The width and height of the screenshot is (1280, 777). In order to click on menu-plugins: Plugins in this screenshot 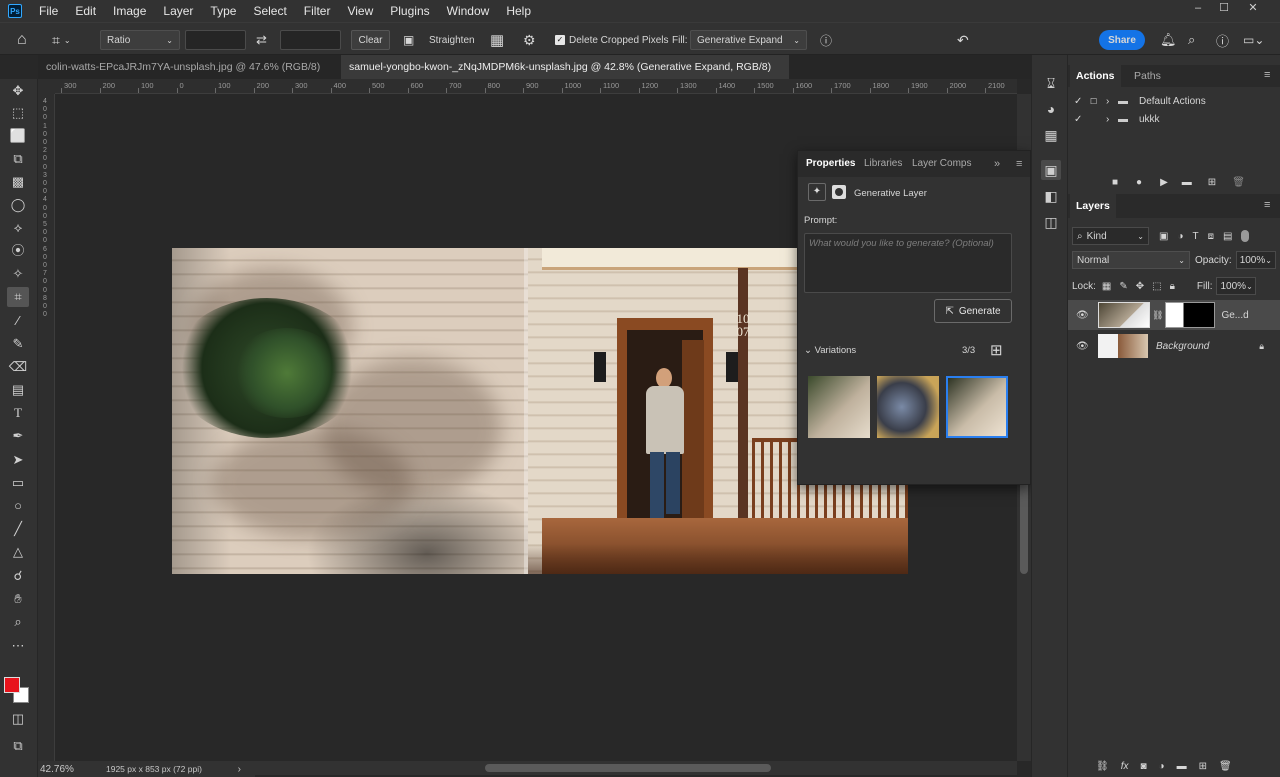, I will do `click(409, 11)`.